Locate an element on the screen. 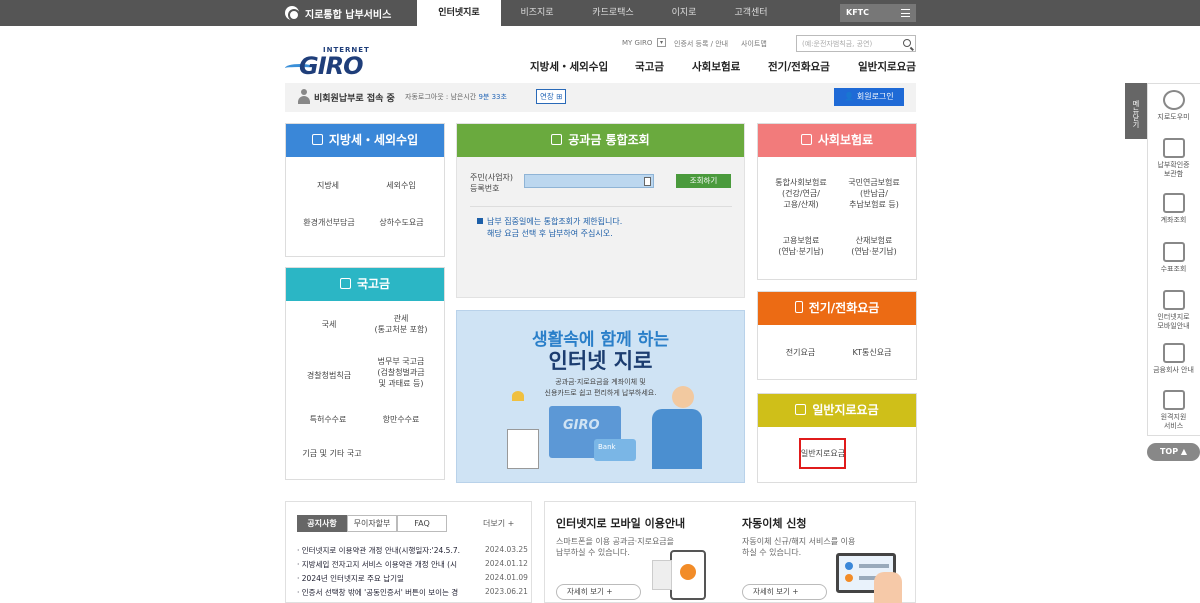 Image resolution: width=1200 pixels, height=603 pixels. card-illustration: Bank is located at coordinates (615, 450).